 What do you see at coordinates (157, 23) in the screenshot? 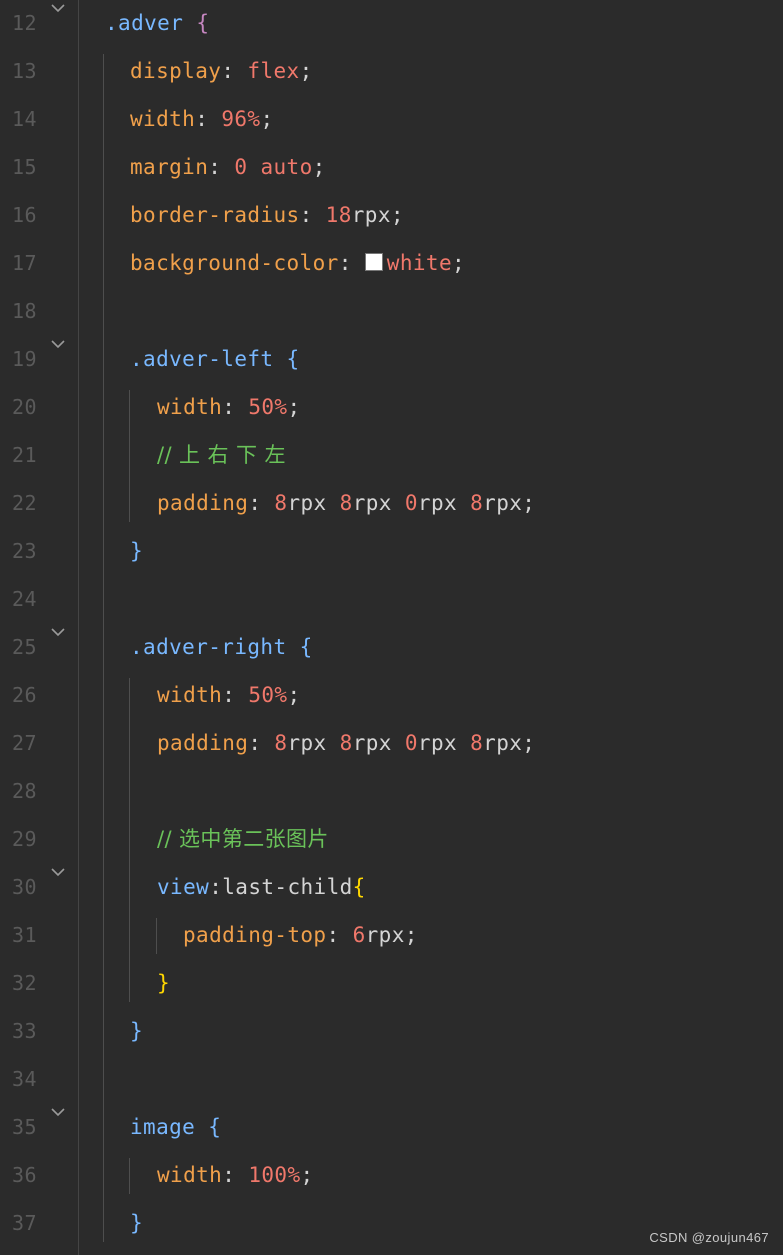
I see `code-text: .adver {` at bounding box center [157, 23].